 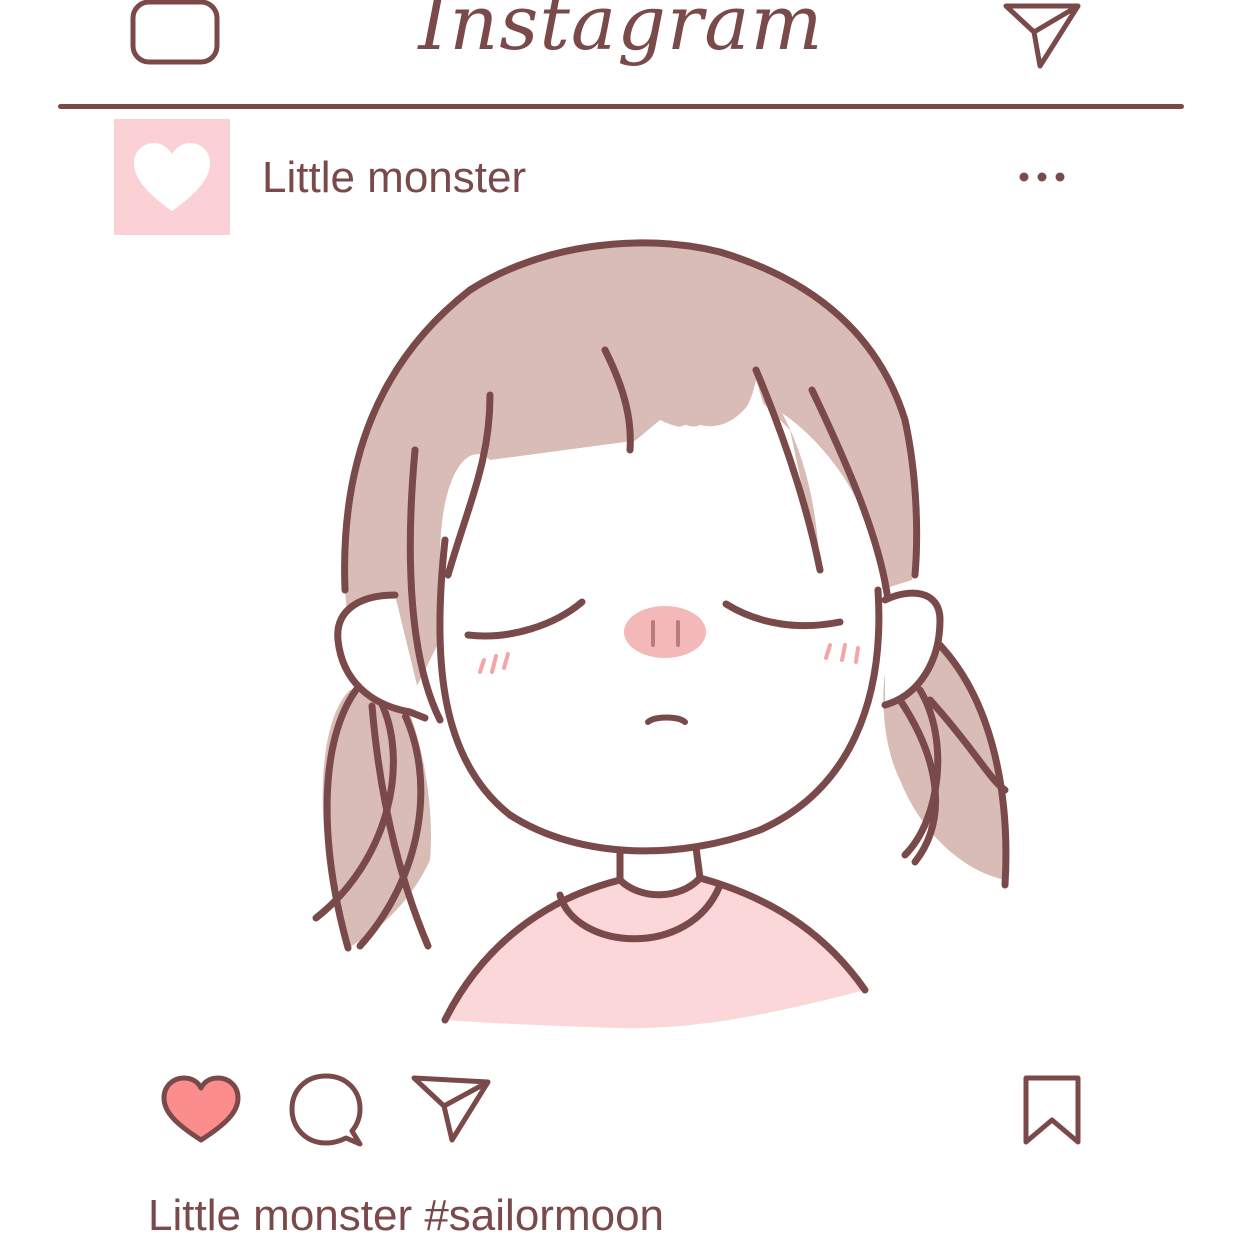 I want to click on camera-button, so click(x=175, y=34).